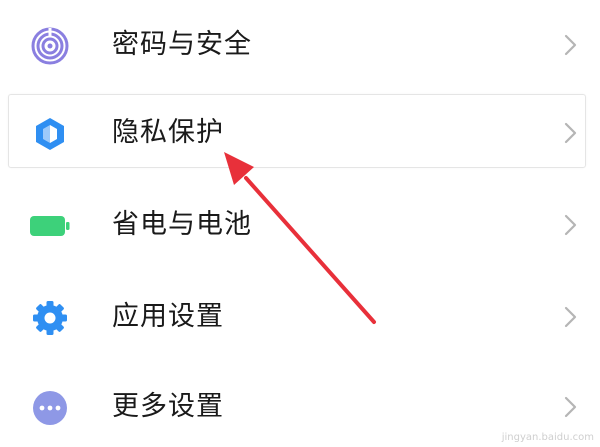 This screenshot has width=600, height=447. What do you see at coordinates (182, 44) in the screenshot?
I see `settings-item-label: 密码与安全` at bounding box center [182, 44].